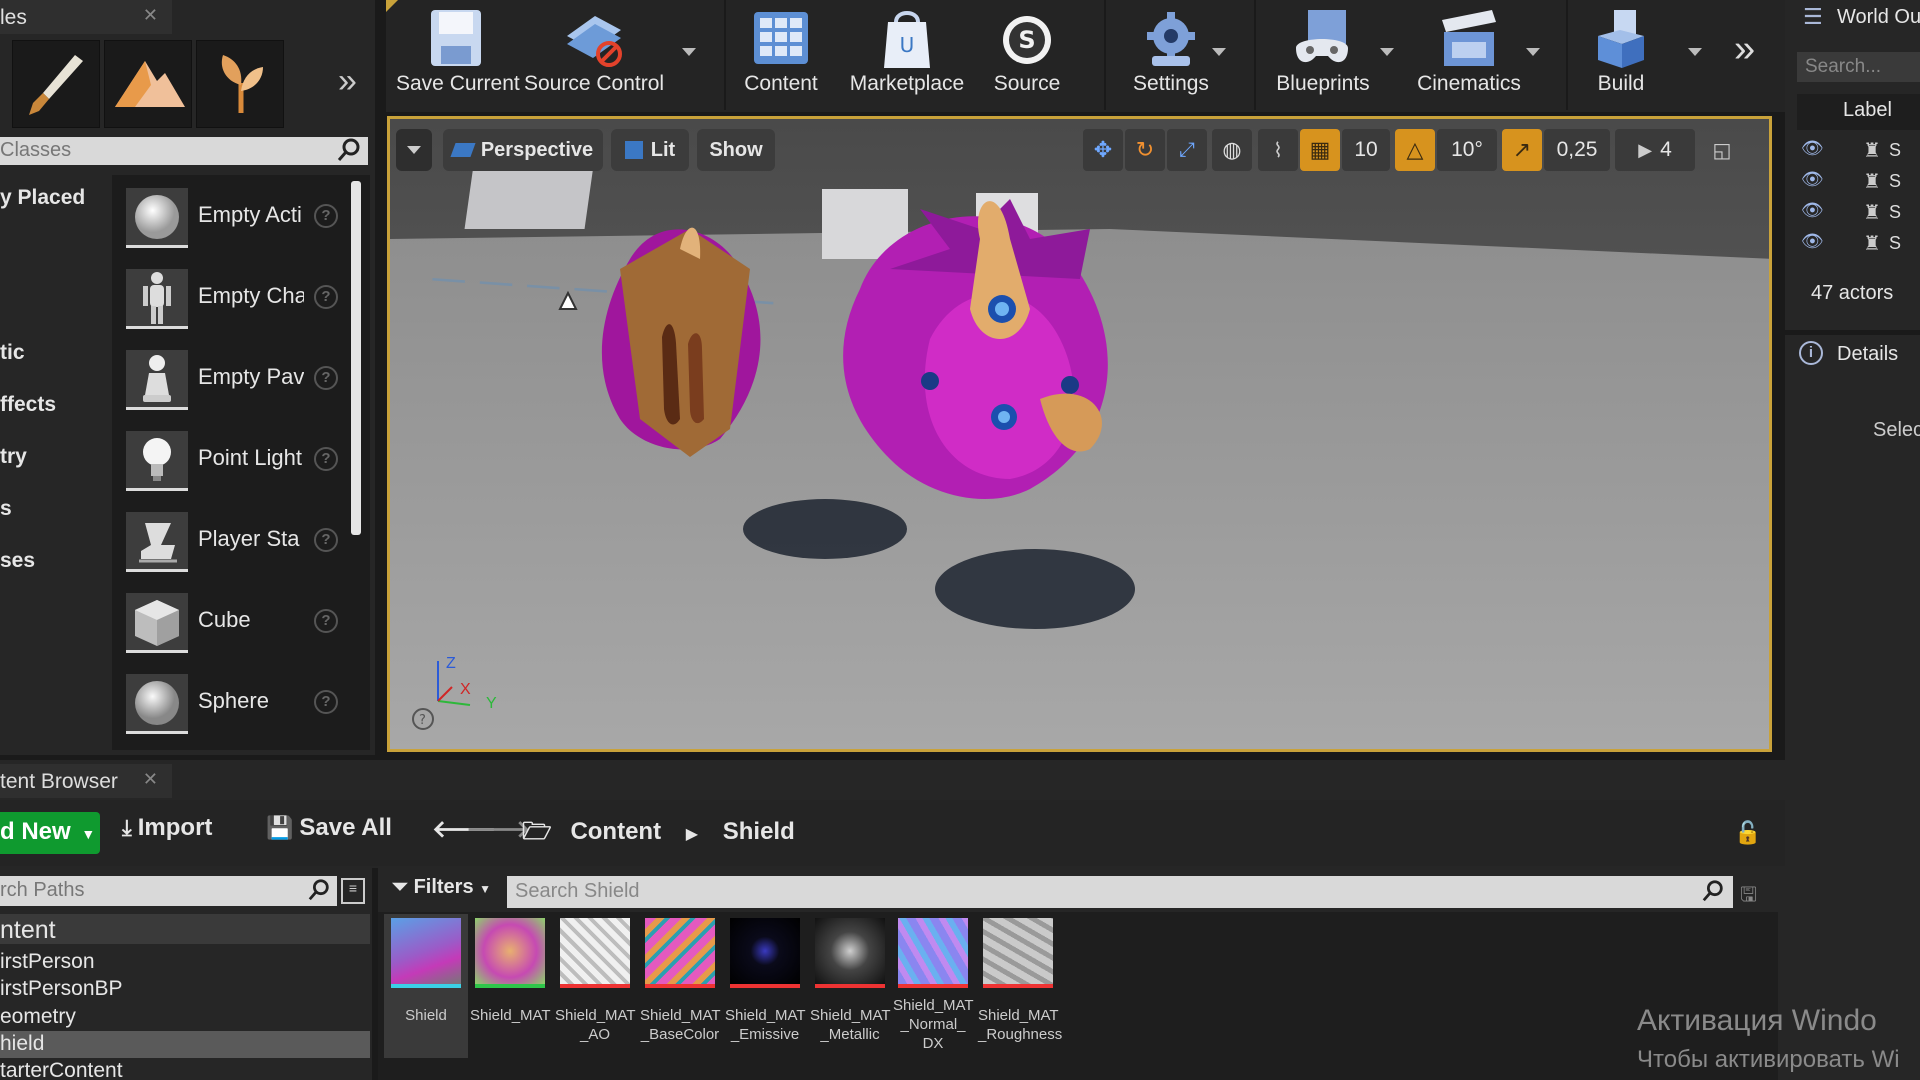 The height and width of the screenshot is (1080, 1920). Describe the element at coordinates (236, 217) in the screenshot. I see `actor-item-empty-actor: Empty Acti ?` at that location.